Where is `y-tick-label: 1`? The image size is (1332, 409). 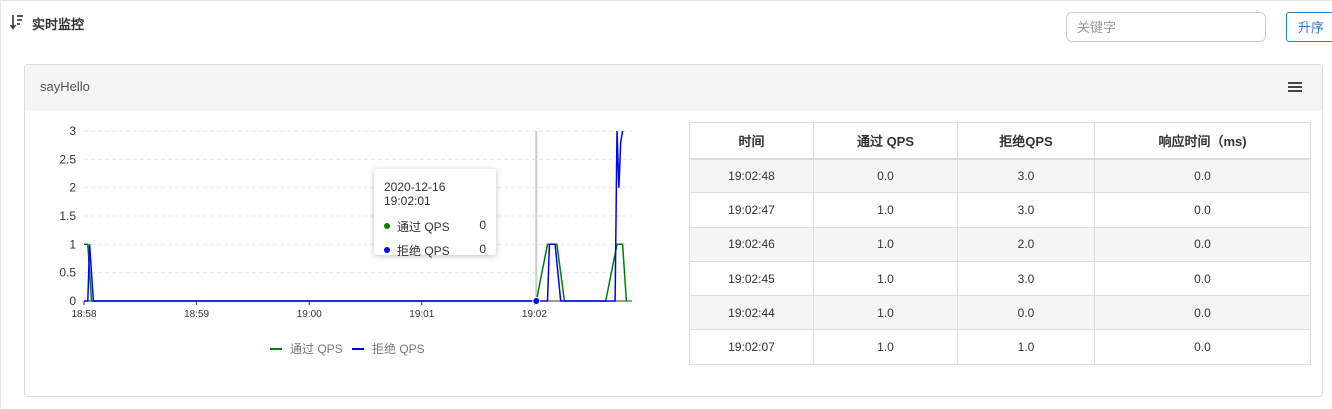 y-tick-label: 1 is located at coordinates (72, 244).